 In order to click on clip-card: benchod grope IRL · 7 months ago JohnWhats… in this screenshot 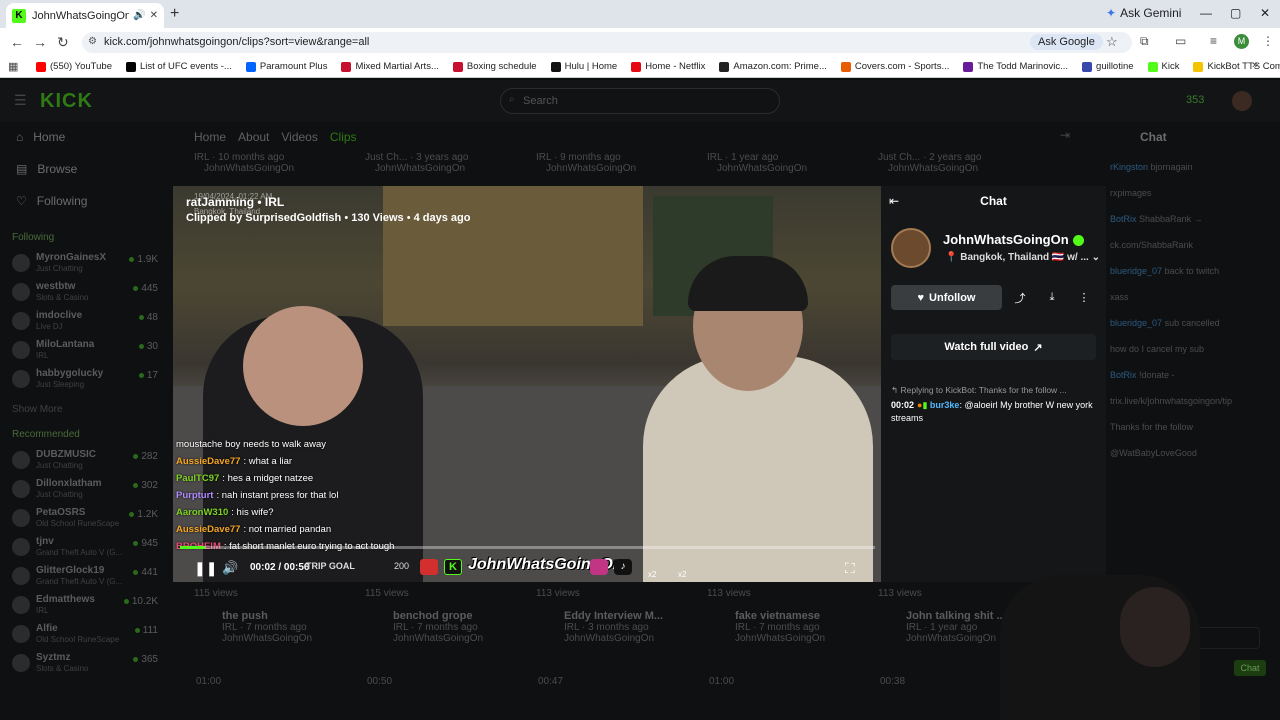, I will do `click(438, 627)`.